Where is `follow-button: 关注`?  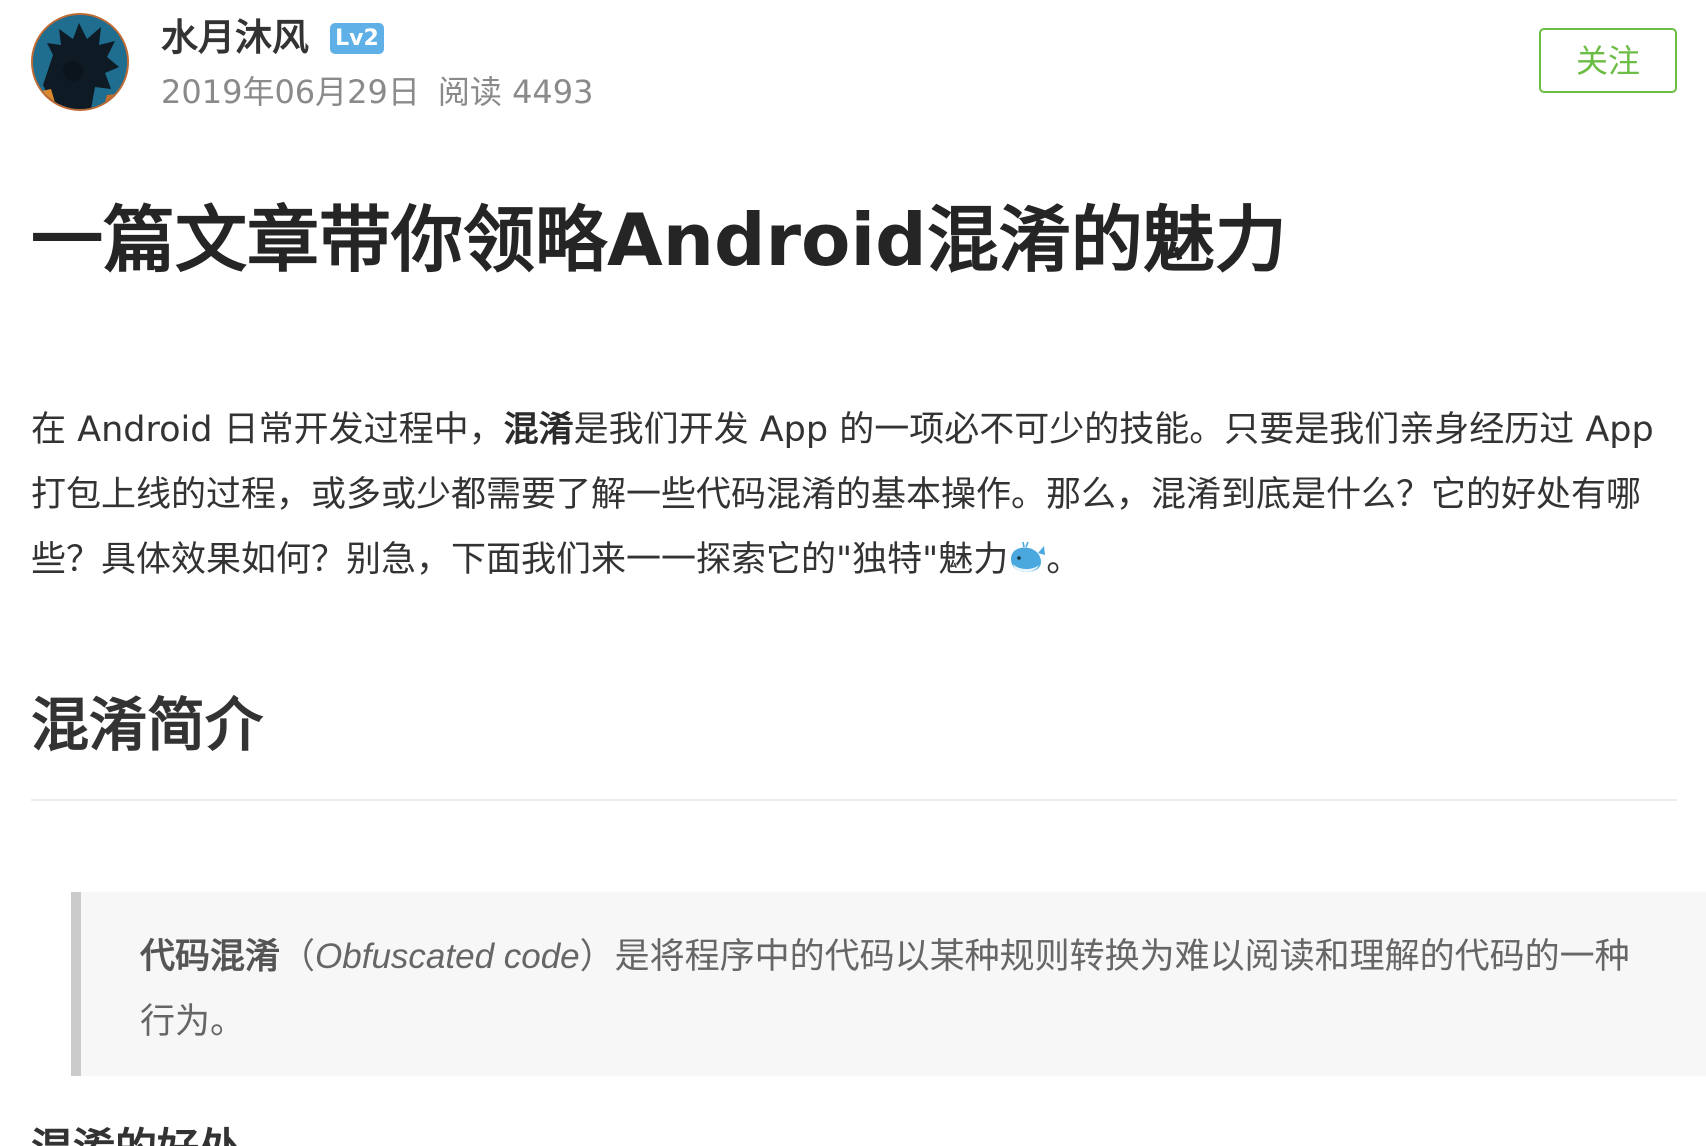
follow-button: 关注 is located at coordinates (1608, 60).